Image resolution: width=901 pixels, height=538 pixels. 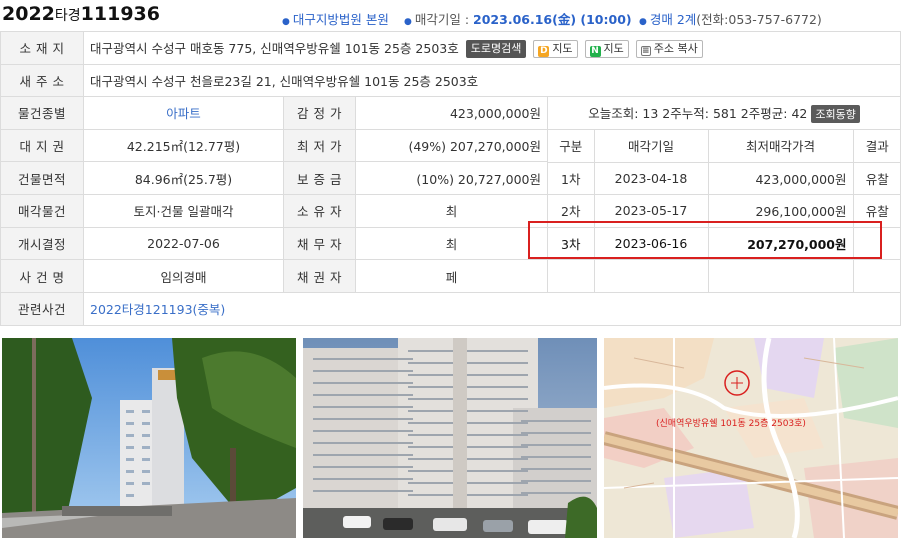 I want to click on two-week-avg-label: 2주평균:, so click(x=764, y=113).